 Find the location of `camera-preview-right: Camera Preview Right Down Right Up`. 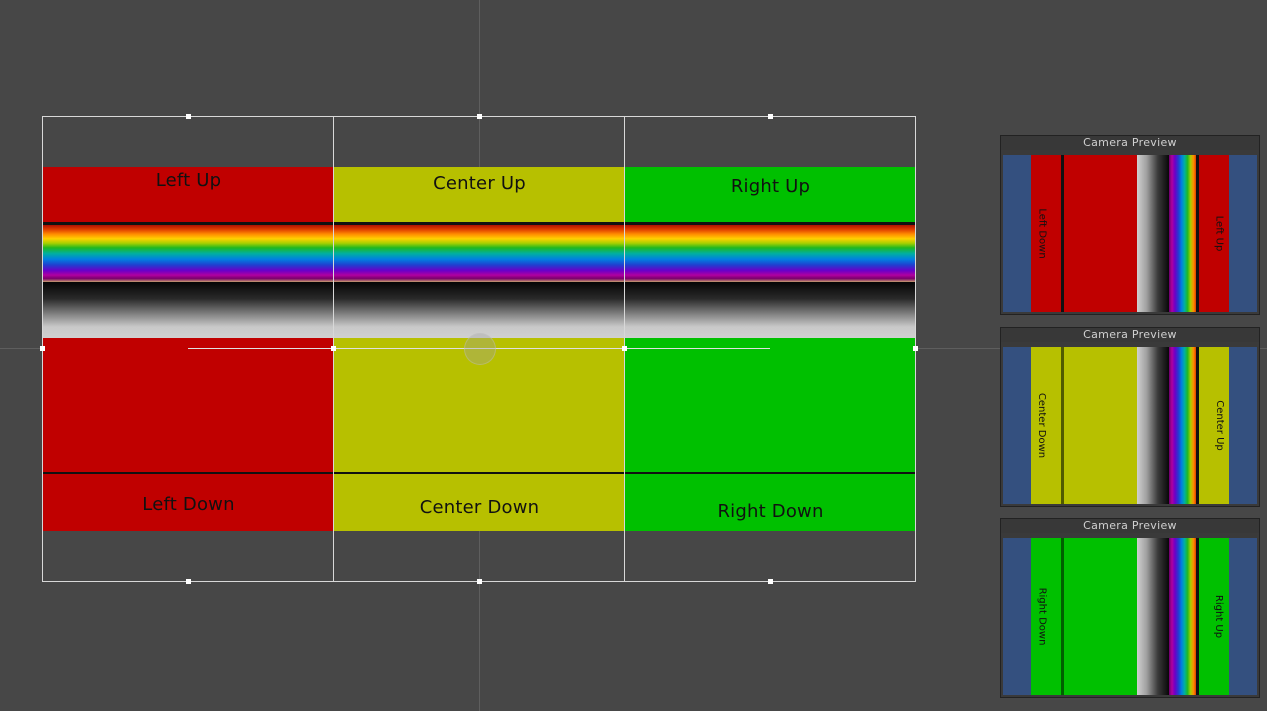

camera-preview-right: Camera Preview Right Down Right Up is located at coordinates (1130, 608).